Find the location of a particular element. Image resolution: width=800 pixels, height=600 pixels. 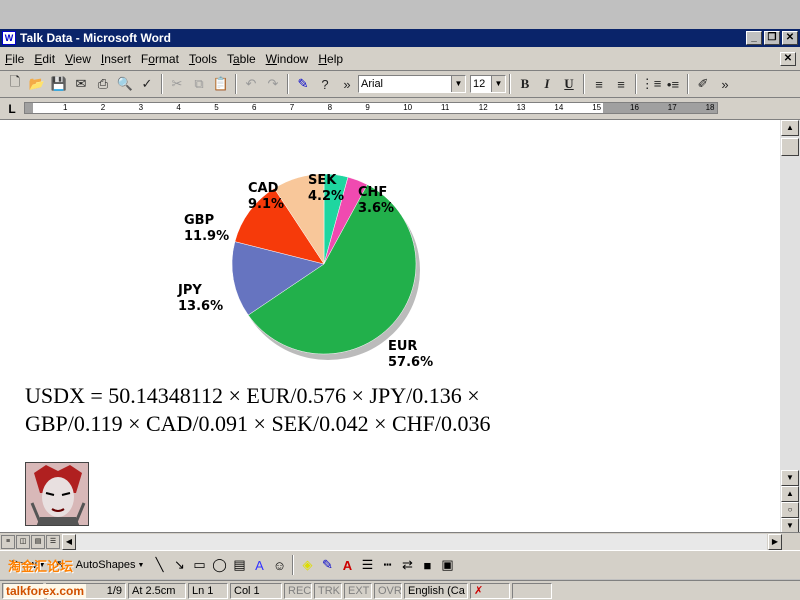

status-rec: REC is located at coordinates (298, 590).